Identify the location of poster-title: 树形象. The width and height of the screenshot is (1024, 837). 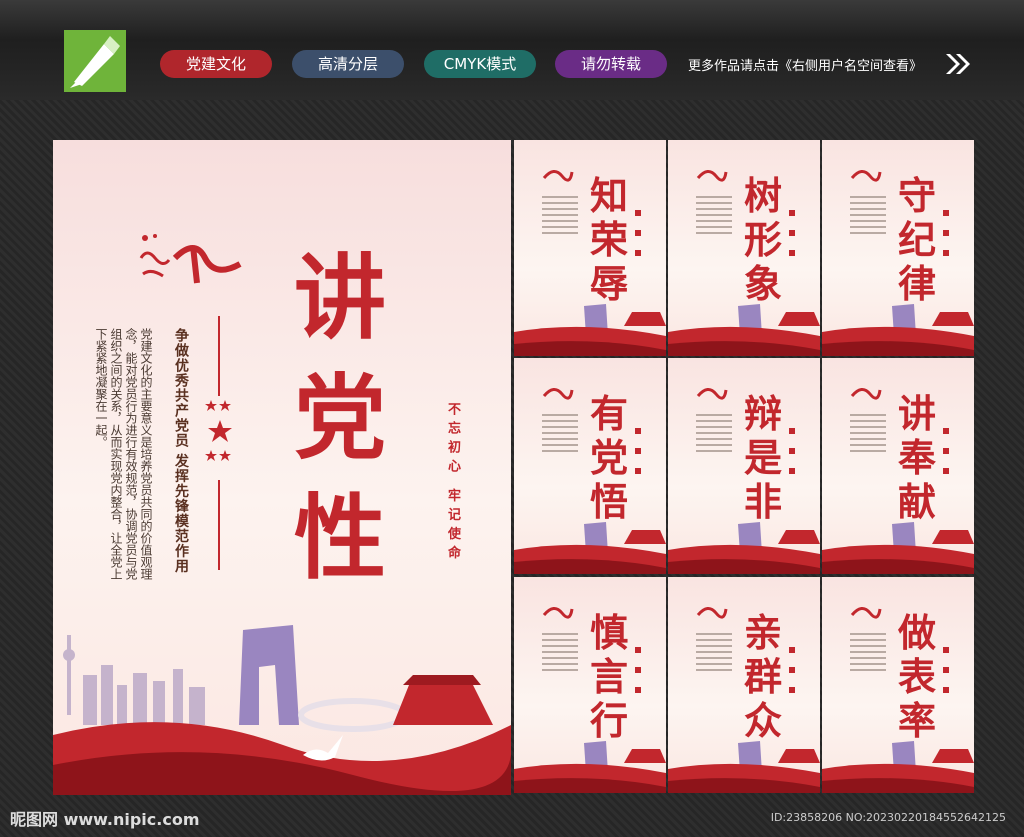
(762, 239).